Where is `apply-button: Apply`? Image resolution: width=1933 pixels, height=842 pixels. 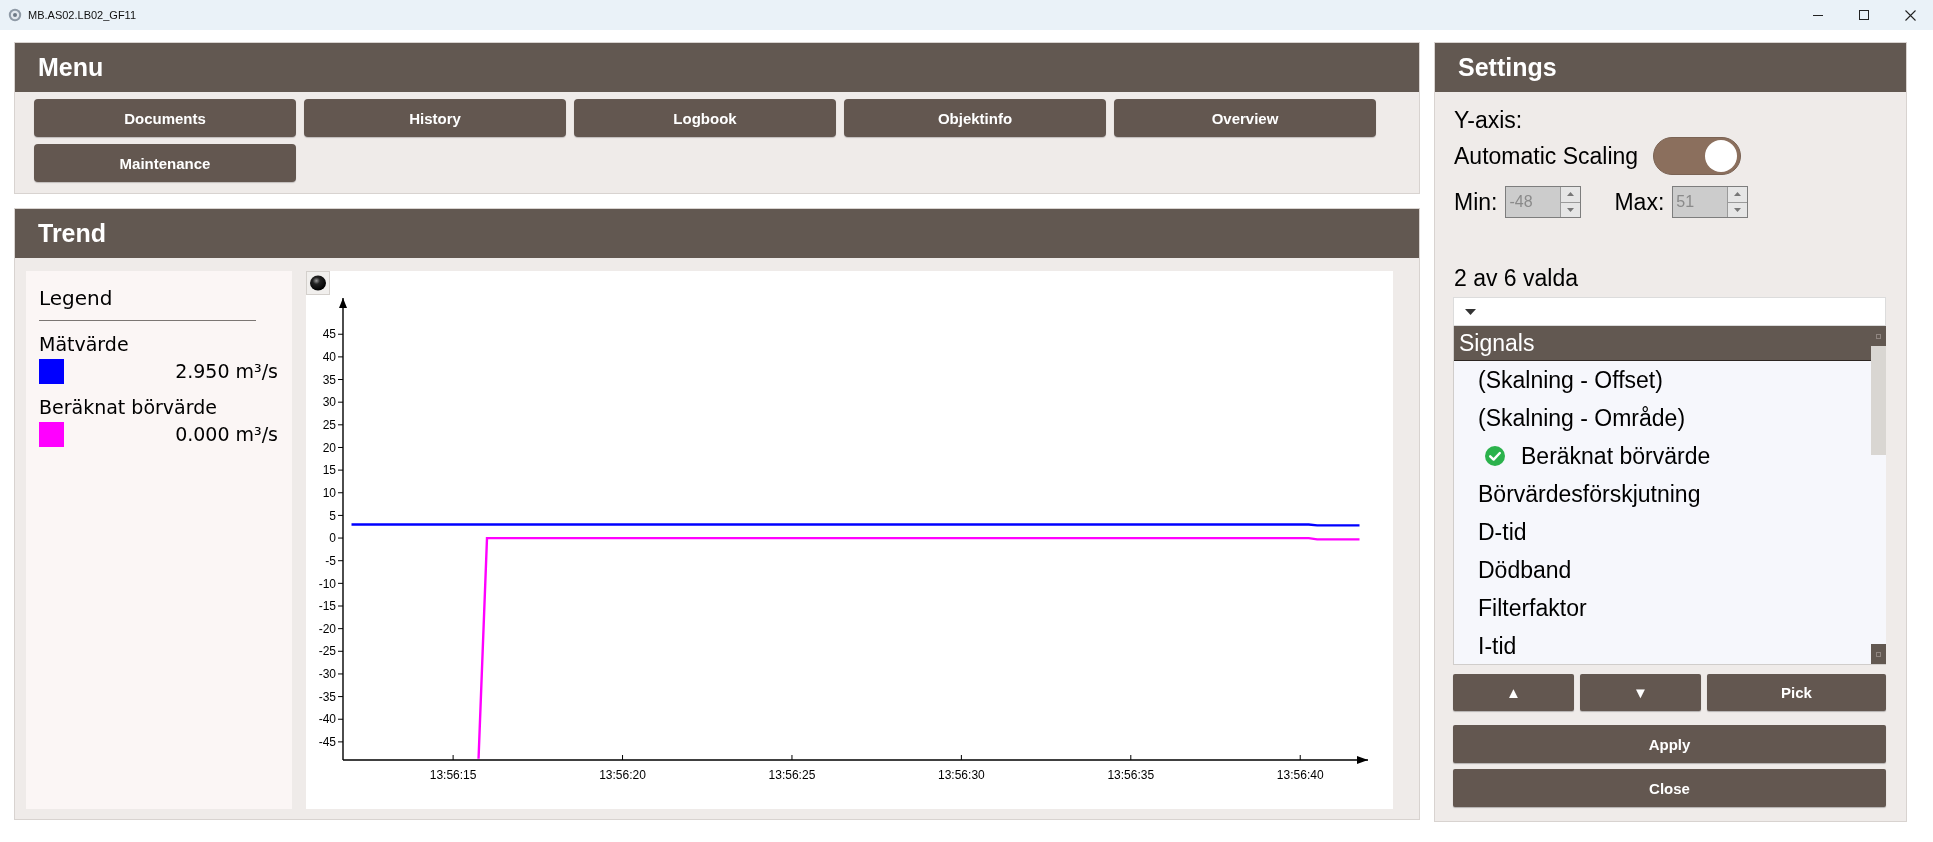 apply-button: Apply is located at coordinates (1669, 744).